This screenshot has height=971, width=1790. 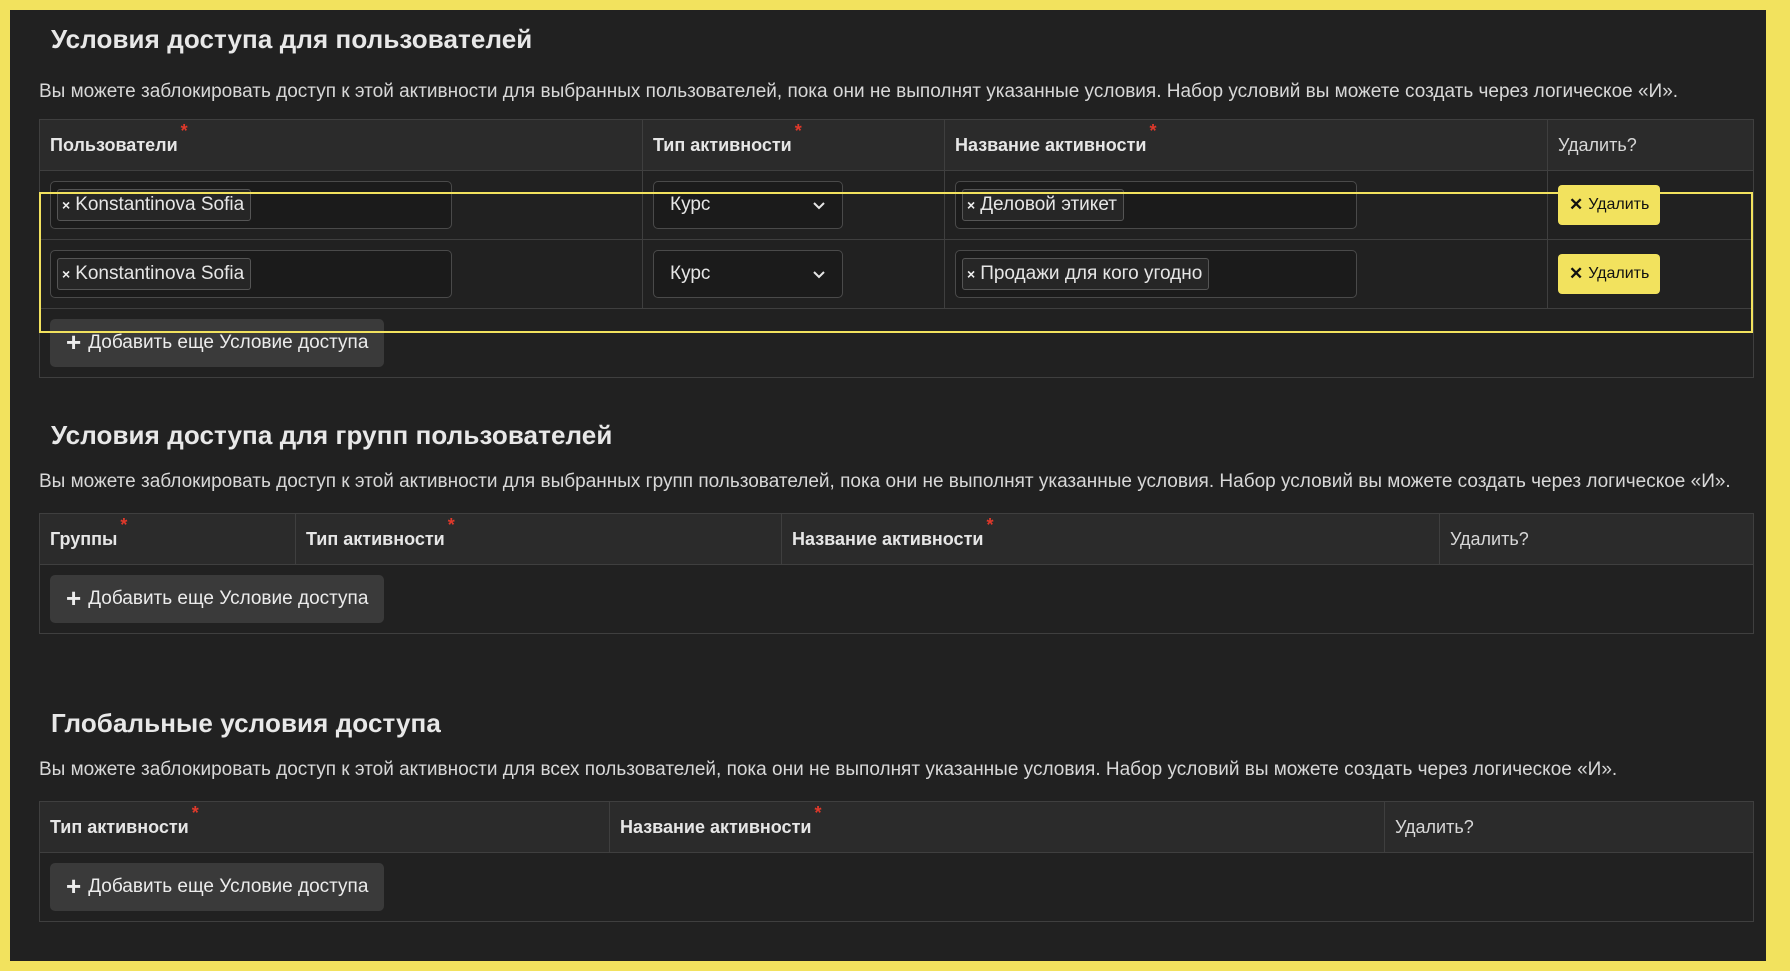 What do you see at coordinates (292, 39) in the screenshot?
I see `users-section-title: Условия доступа для пользователей` at bounding box center [292, 39].